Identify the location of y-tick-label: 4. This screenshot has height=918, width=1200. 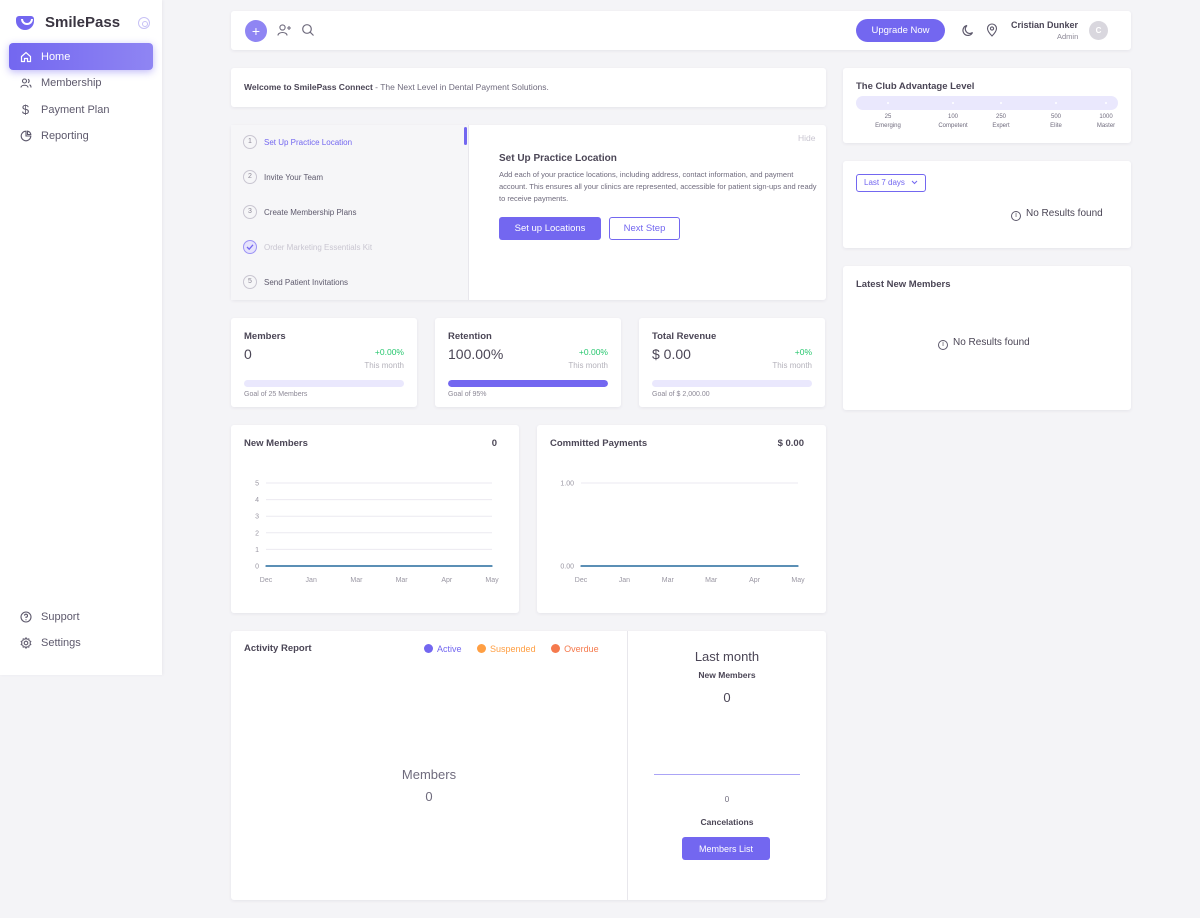
(257, 500).